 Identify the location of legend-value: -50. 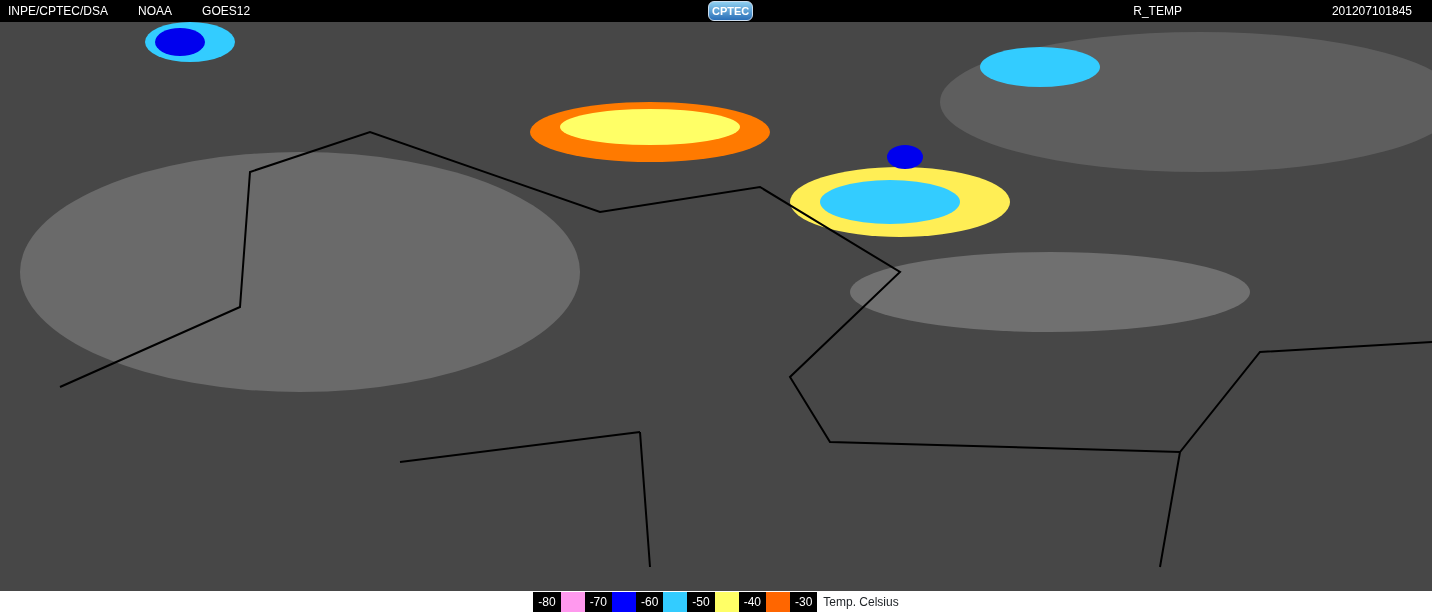
(701, 602).